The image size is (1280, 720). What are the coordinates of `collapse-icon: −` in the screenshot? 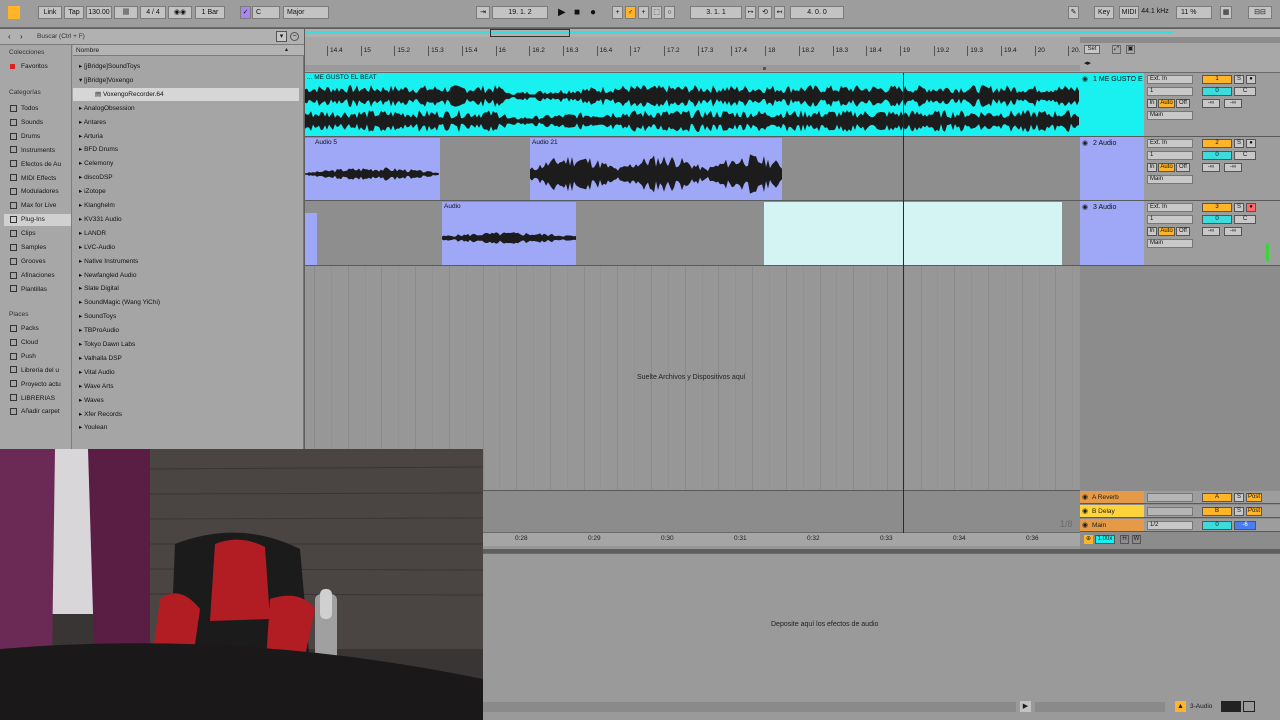 It's located at (294, 36).